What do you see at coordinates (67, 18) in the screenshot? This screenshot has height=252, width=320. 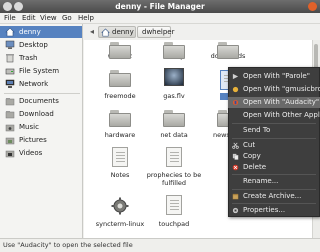 I see `menu-go: Go` at bounding box center [67, 18].